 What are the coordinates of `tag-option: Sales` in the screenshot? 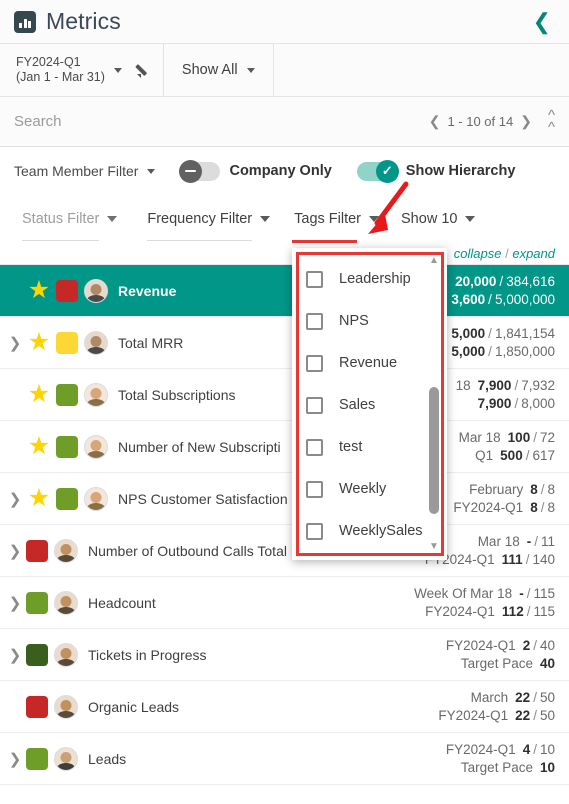 It's located at (369, 405).